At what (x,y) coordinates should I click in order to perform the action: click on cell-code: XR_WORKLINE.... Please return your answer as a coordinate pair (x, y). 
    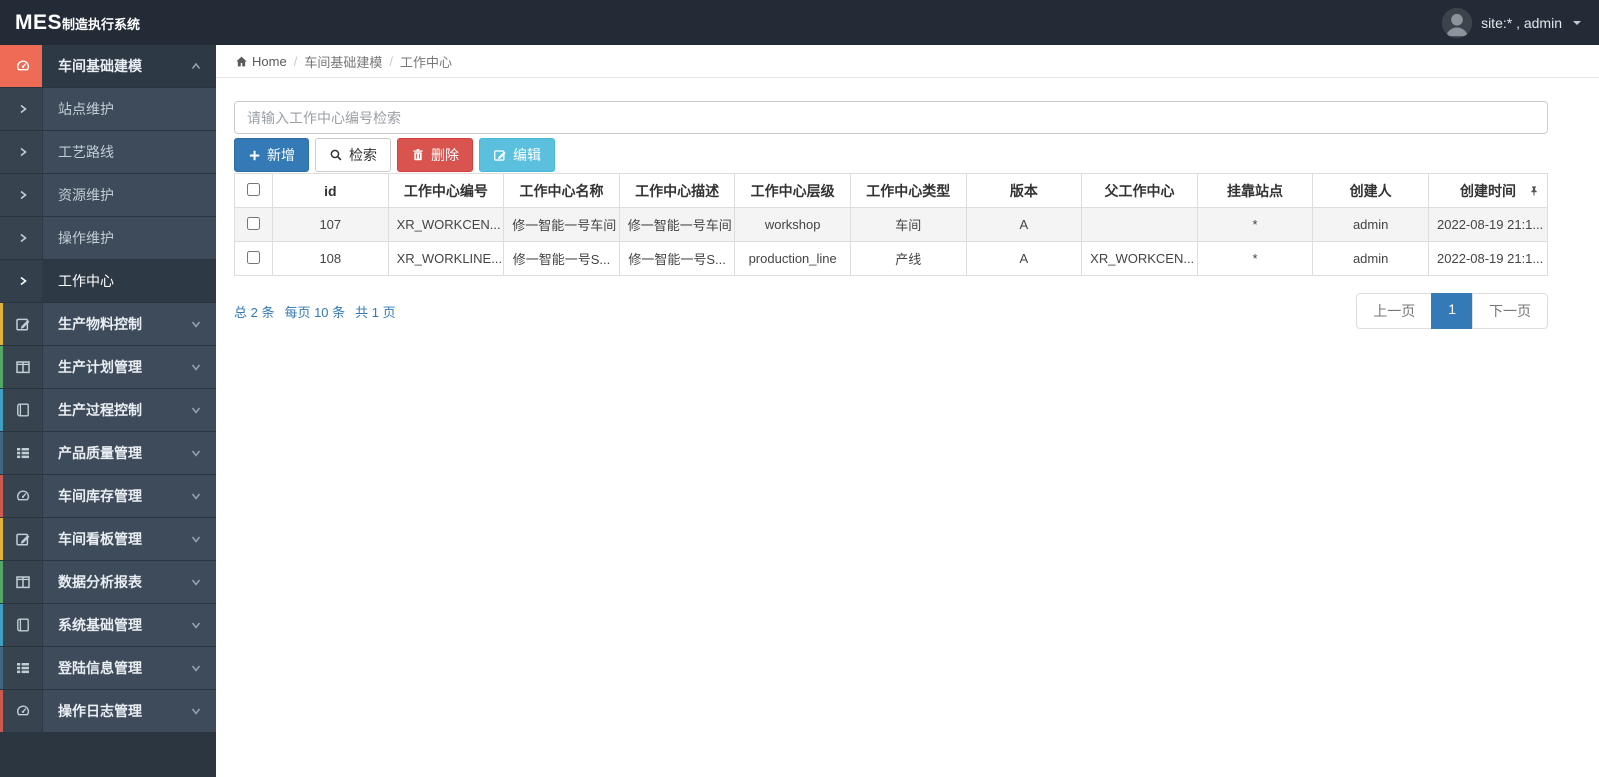
    Looking at the image, I should click on (446, 258).